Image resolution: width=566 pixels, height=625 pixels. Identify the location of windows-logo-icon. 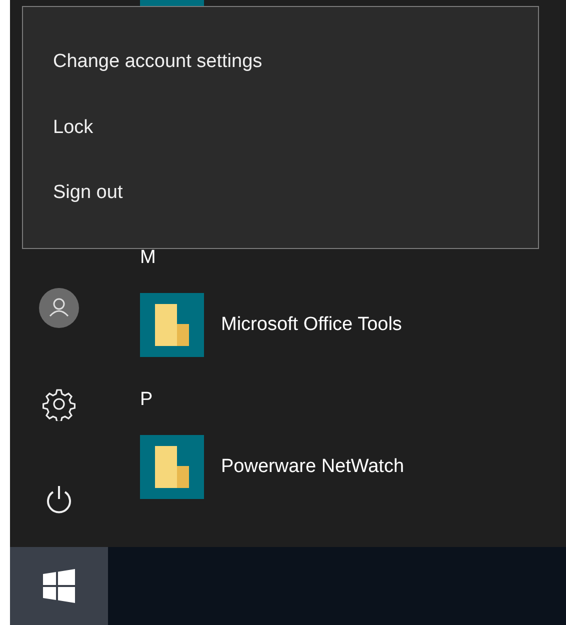
(59, 586).